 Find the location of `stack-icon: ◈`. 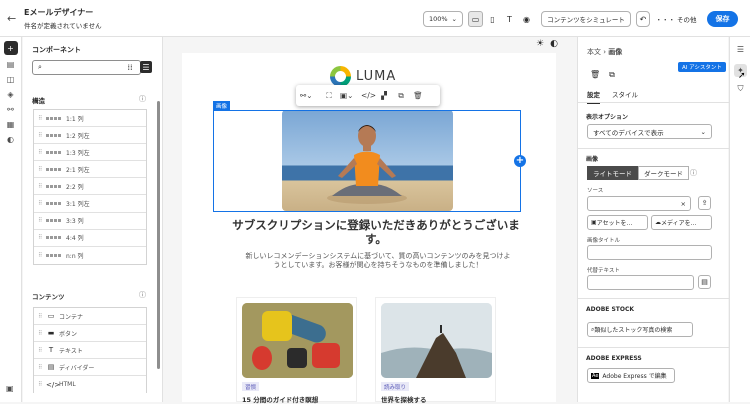

stack-icon: ◈ is located at coordinates (11, 94).